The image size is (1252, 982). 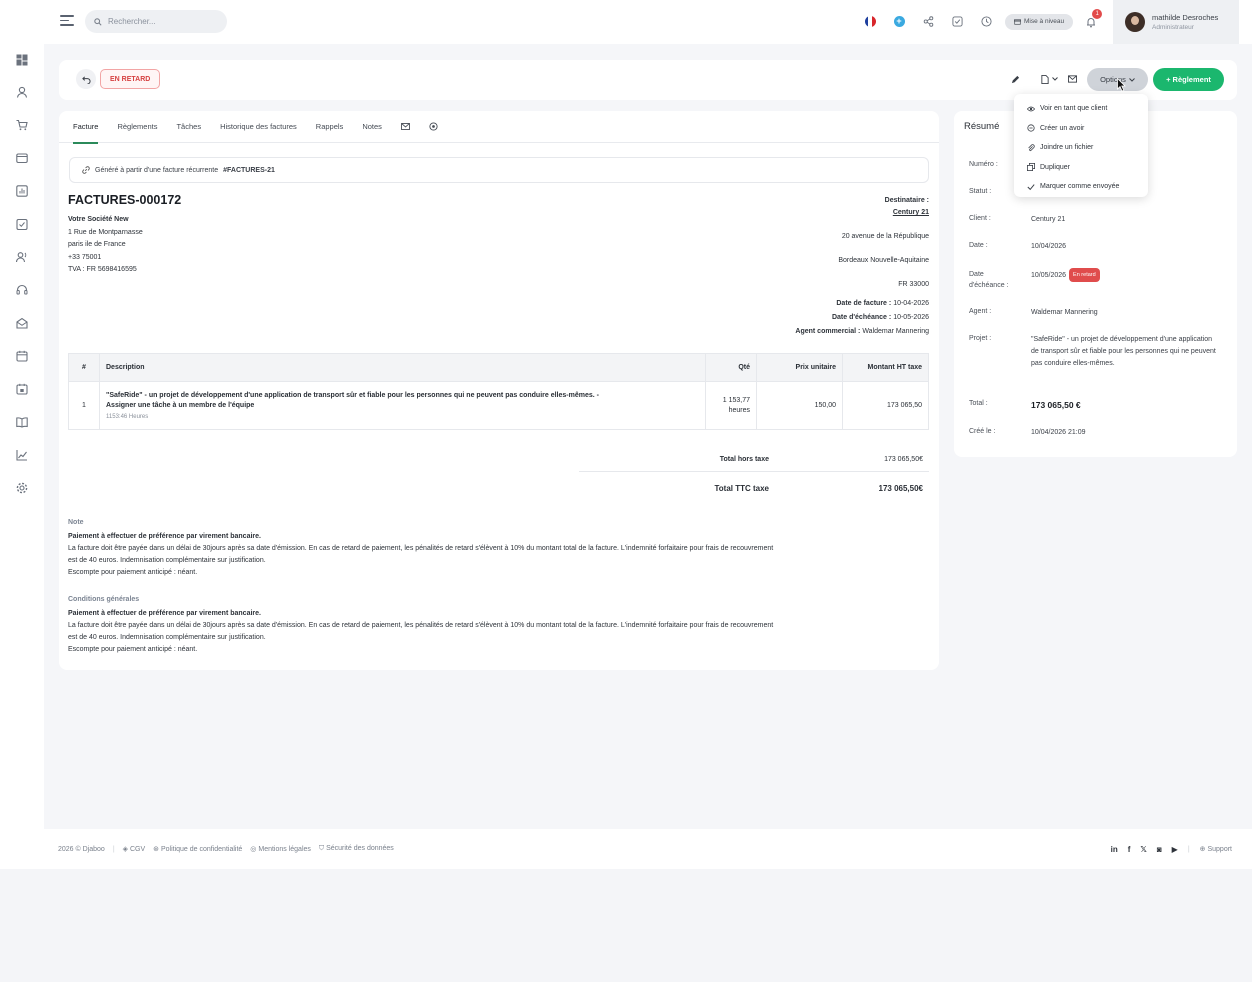 What do you see at coordinates (911, 303) in the screenshot?
I see `invoice-date: 10-04-2026` at bounding box center [911, 303].